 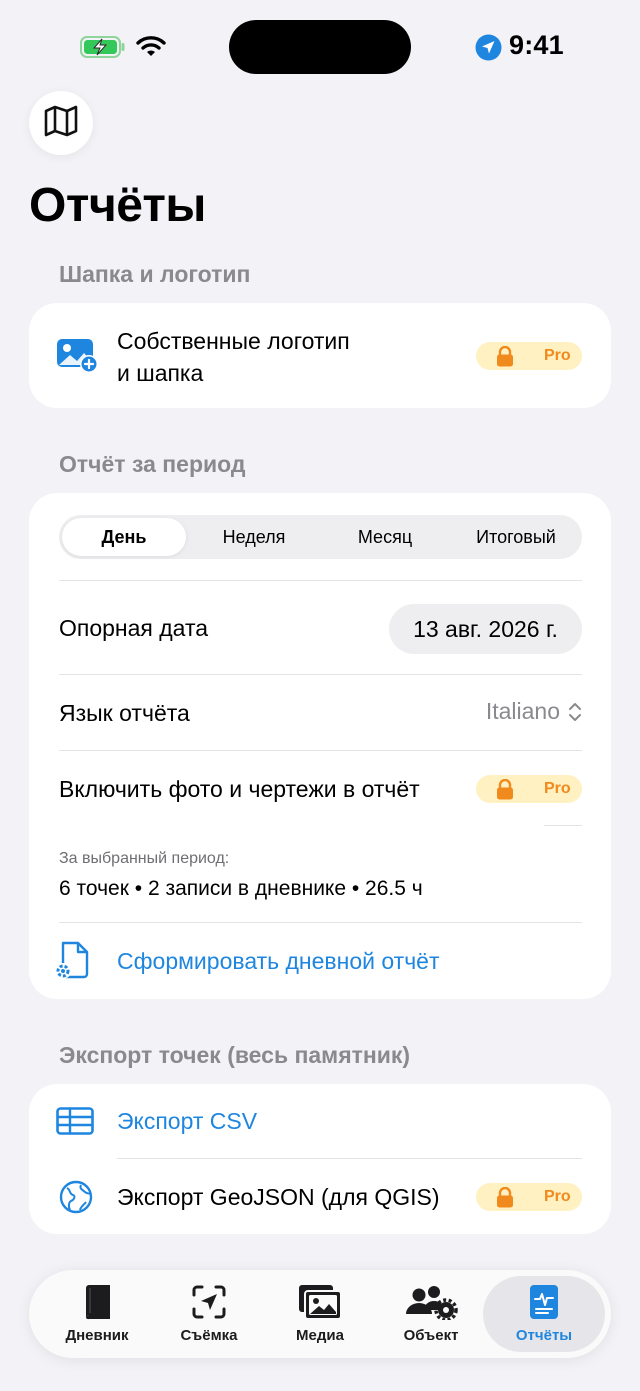 What do you see at coordinates (544, 1335) in the screenshot?
I see `tab-reports-label: Отчёты` at bounding box center [544, 1335].